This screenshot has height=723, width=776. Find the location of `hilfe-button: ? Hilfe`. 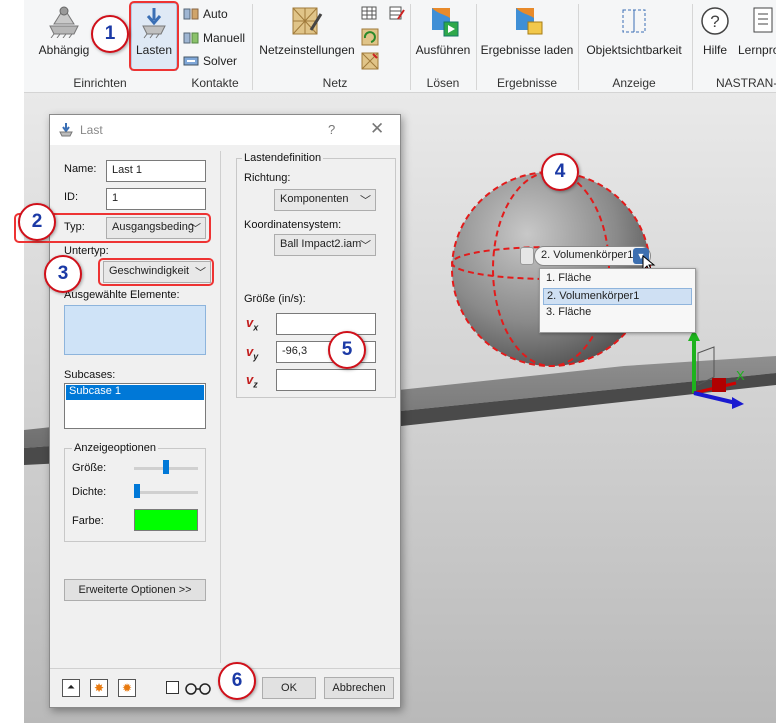

hilfe-button: ? Hilfe is located at coordinates (715, 30).